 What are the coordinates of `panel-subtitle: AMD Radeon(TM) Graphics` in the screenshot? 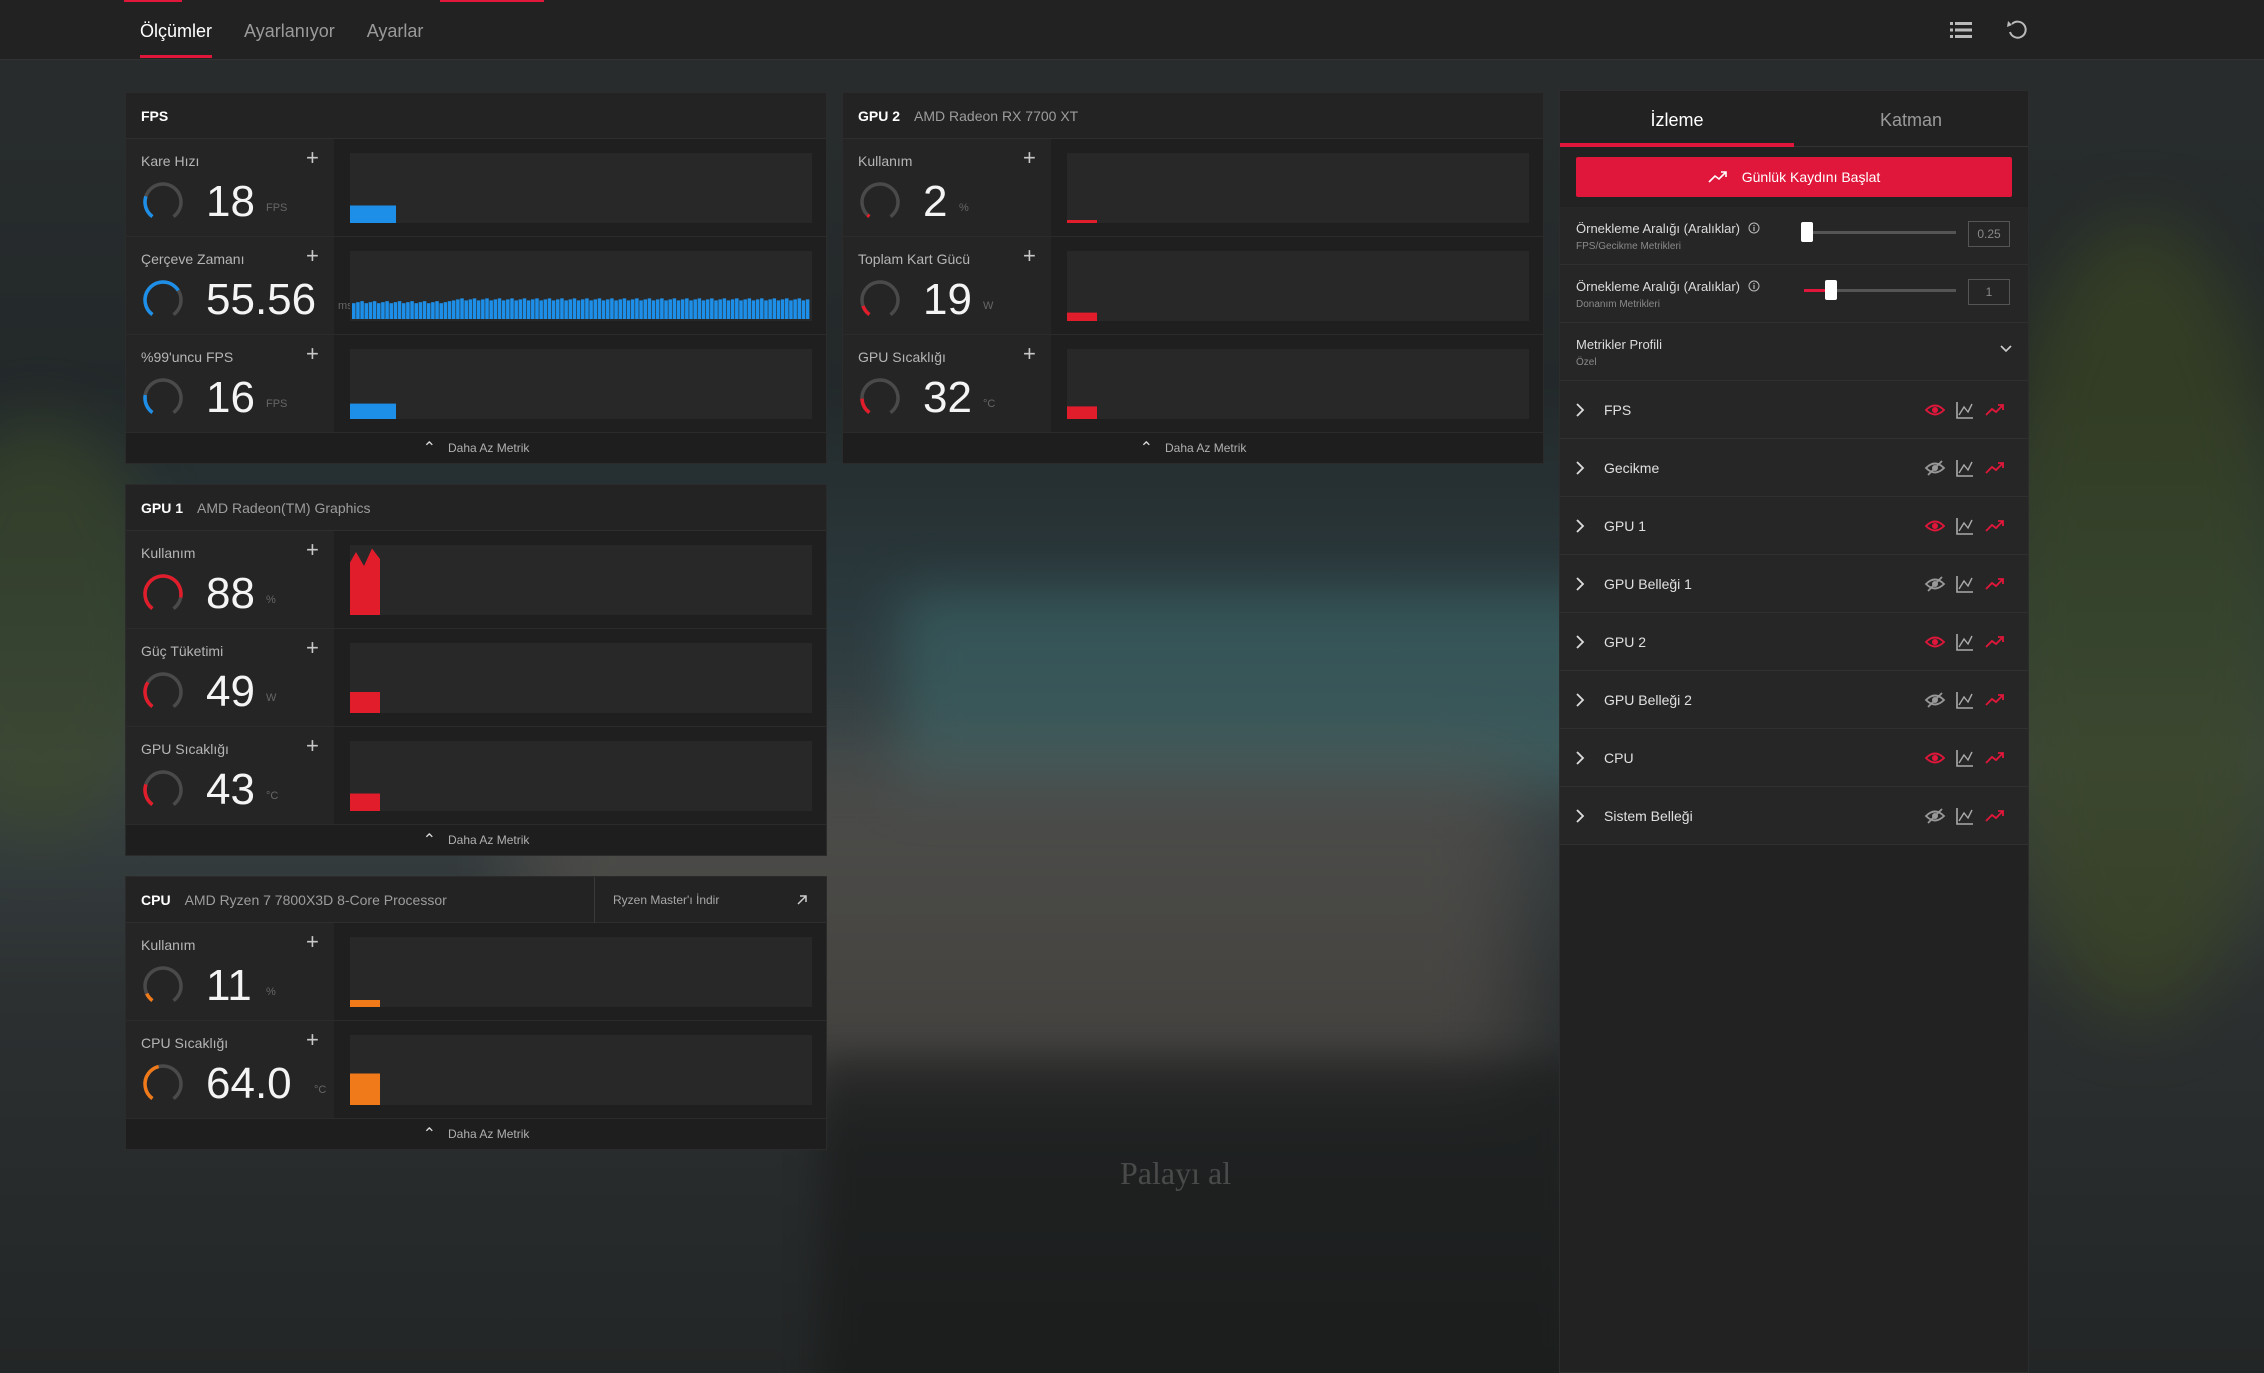 It's located at (284, 507).